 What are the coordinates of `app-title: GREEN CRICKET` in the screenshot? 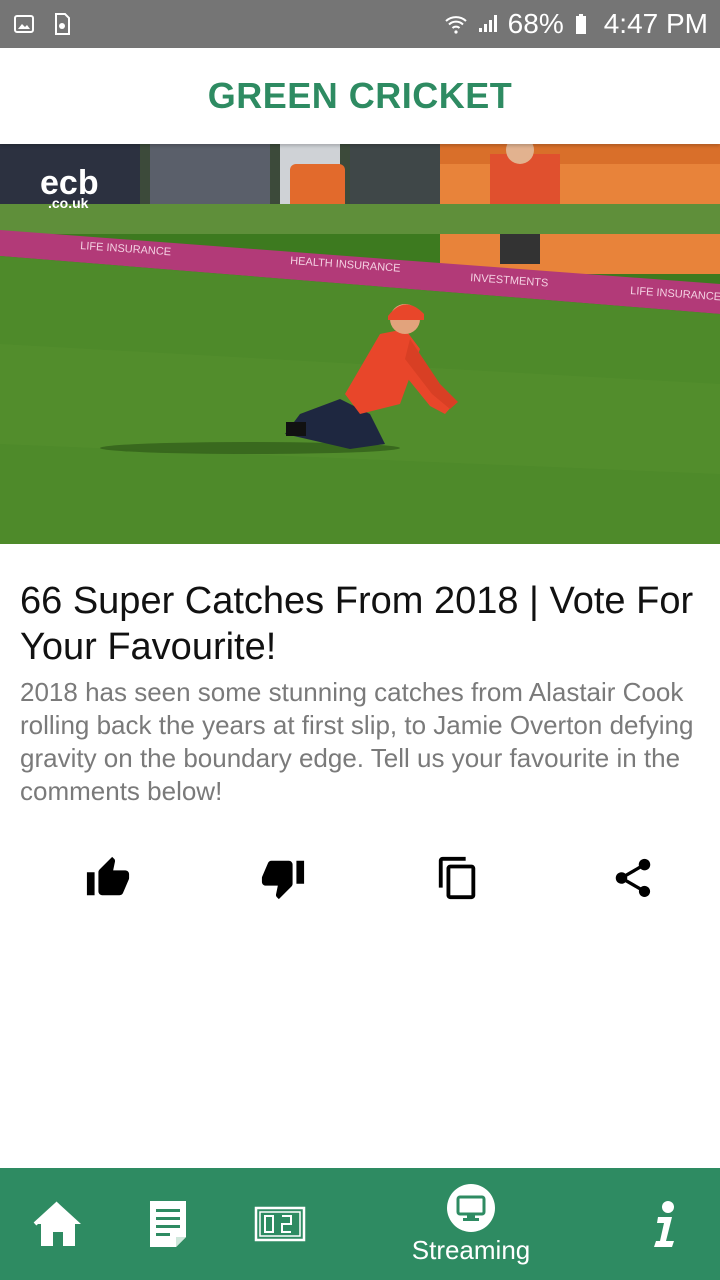 It's located at (360, 95).